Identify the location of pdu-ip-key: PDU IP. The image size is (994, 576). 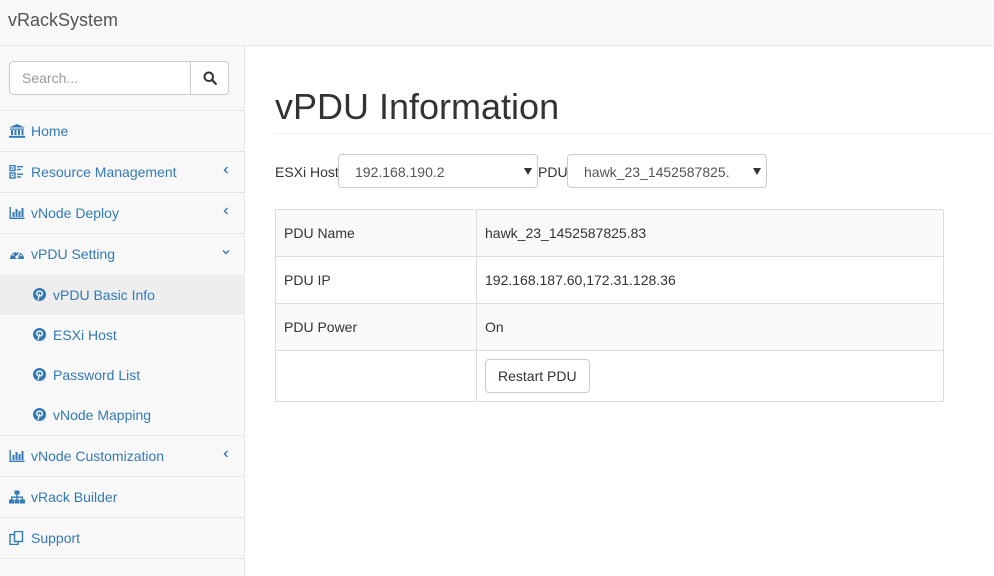
(376, 280).